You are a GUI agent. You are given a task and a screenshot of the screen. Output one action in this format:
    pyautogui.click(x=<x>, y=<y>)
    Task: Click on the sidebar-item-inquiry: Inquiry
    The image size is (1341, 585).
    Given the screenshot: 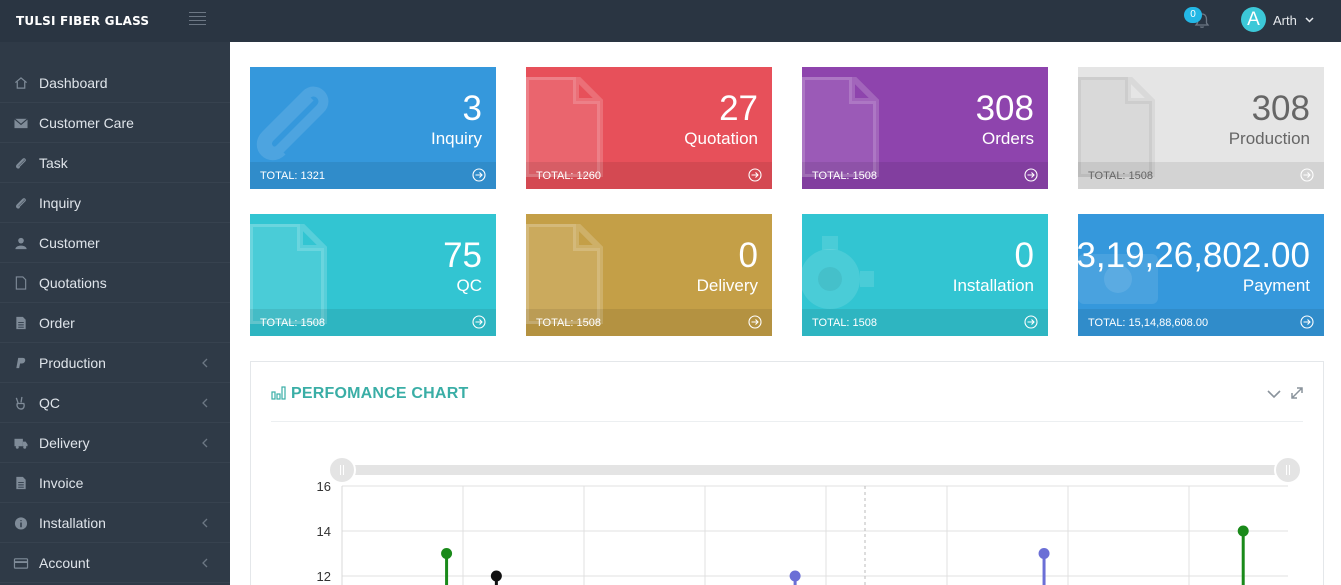 What is the action you would take?
    pyautogui.click(x=115, y=203)
    